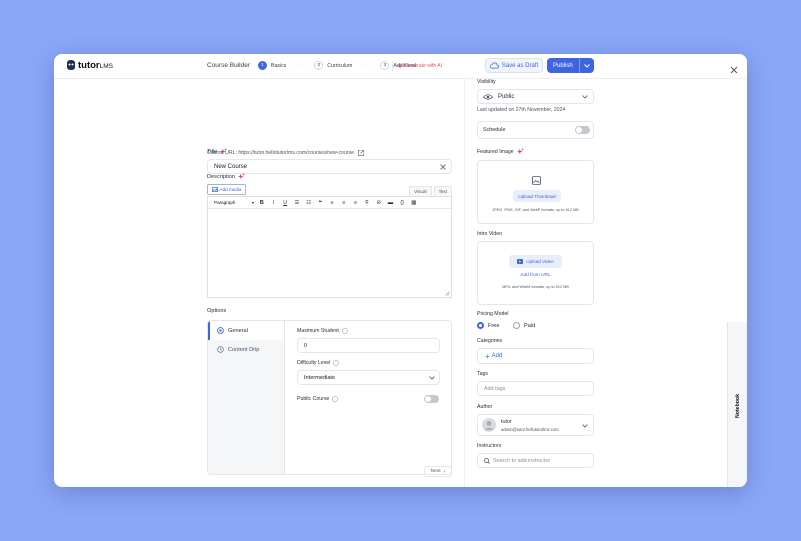  Describe the element at coordinates (487, 460) in the screenshot. I see `search-icon` at that location.